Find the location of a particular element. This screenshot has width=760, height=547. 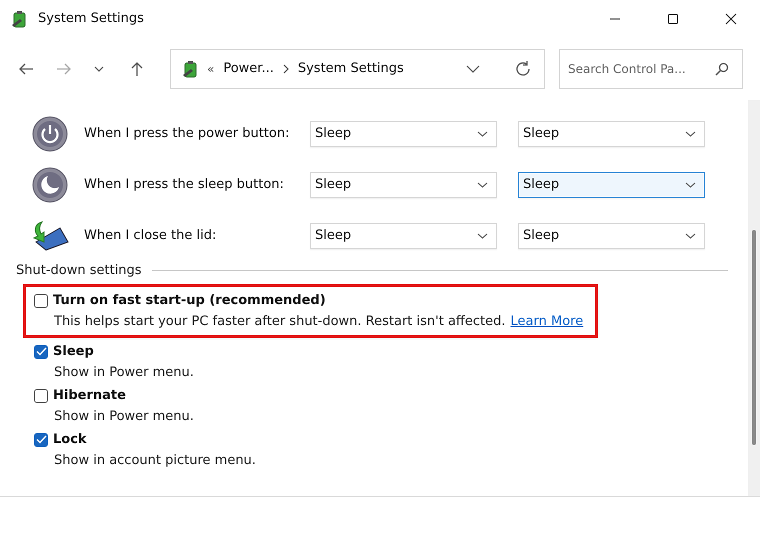

up-arrow-icon is located at coordinates (137, 68).